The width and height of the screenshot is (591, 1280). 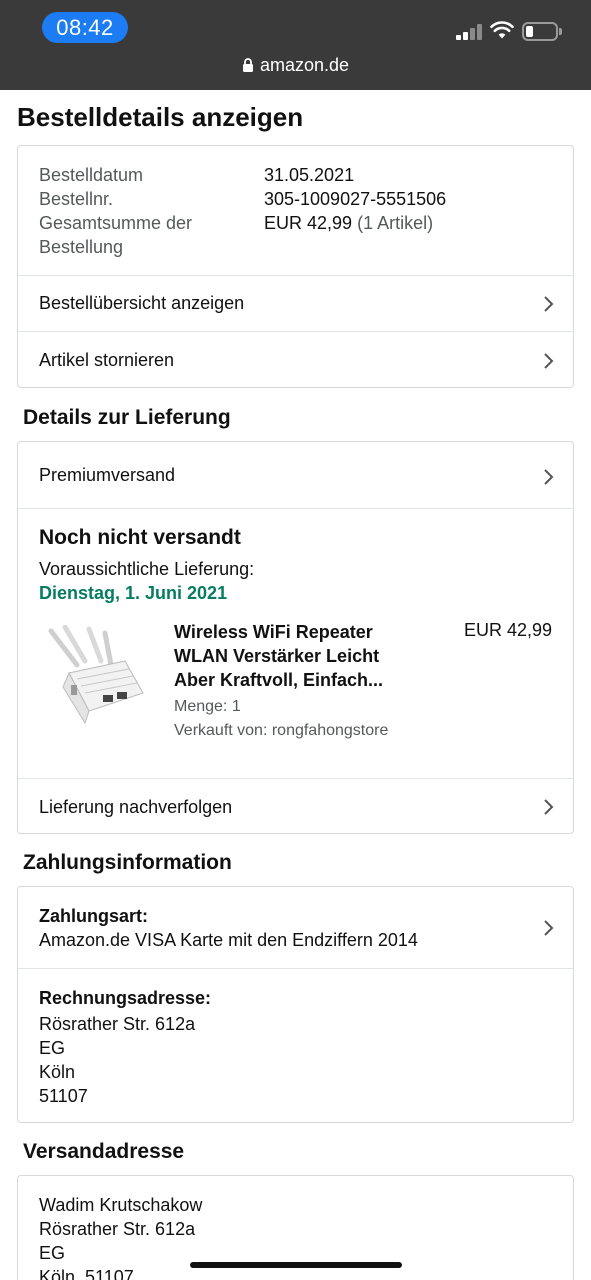 I want to click on lock-icon, so click(x=247, y=65).